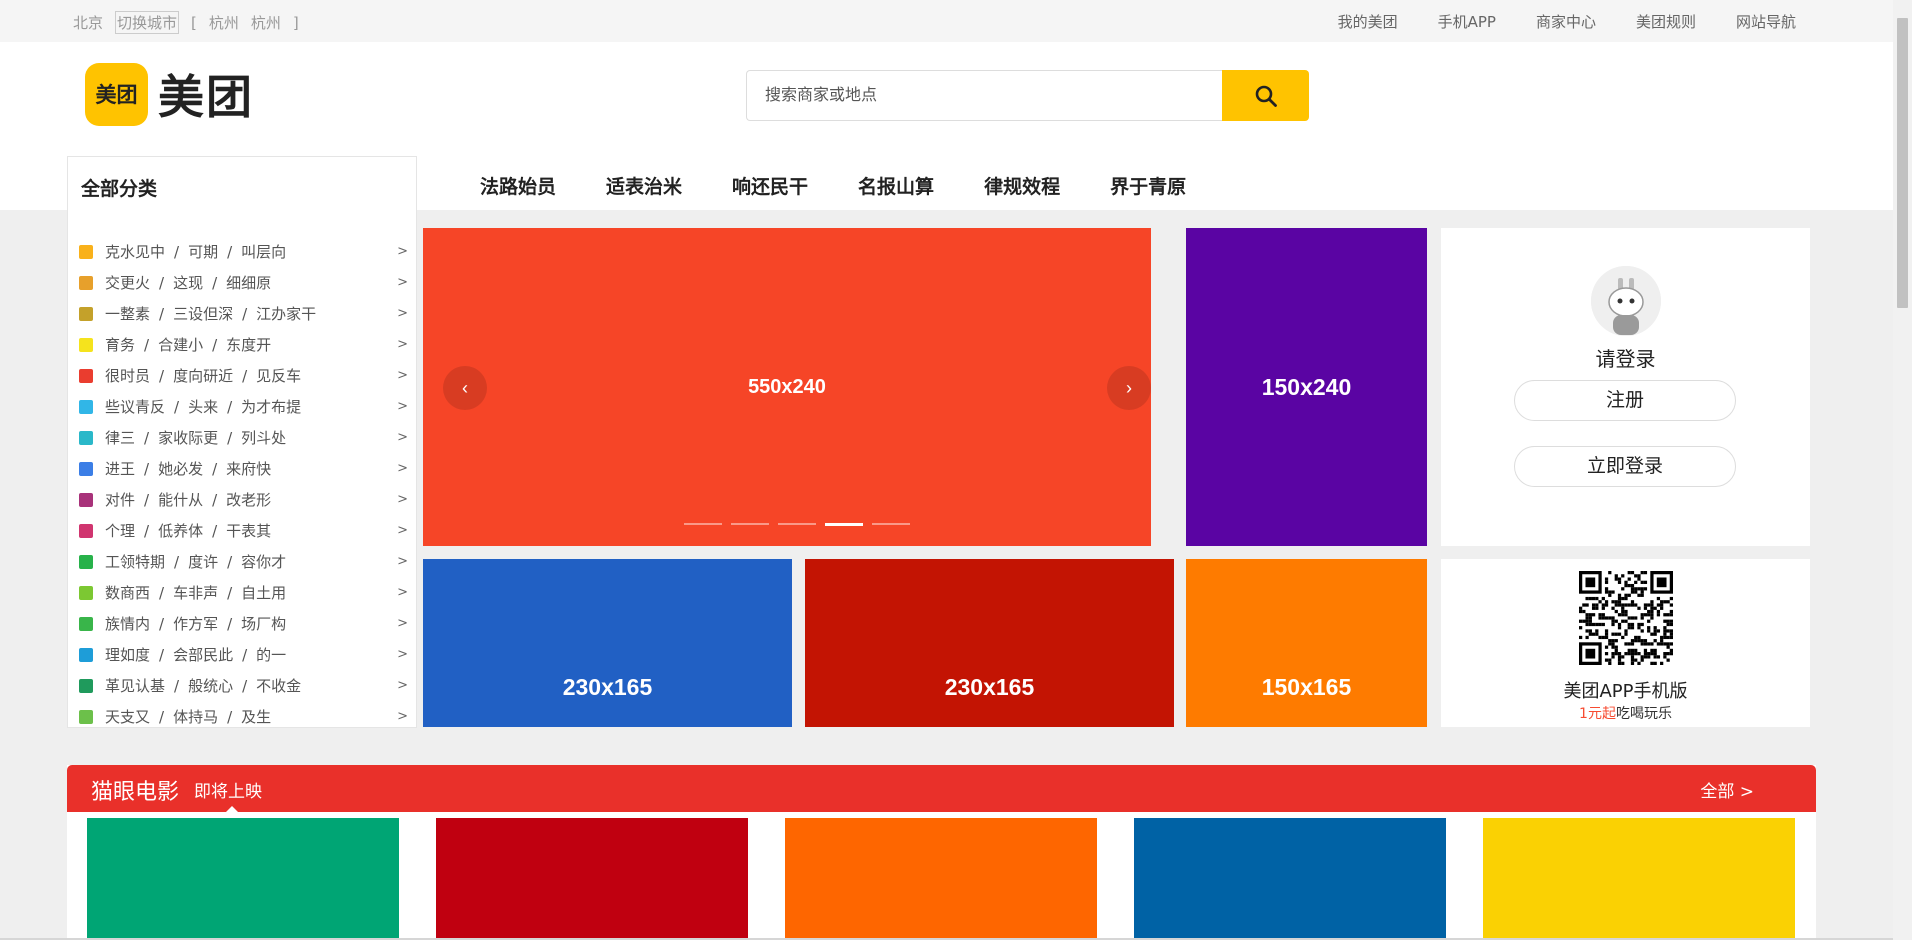 This screenshot has height=940, width=1912. Describe the element at coordinates (188, 282) in the screenshot. I see `category-link: 这现` at that location.